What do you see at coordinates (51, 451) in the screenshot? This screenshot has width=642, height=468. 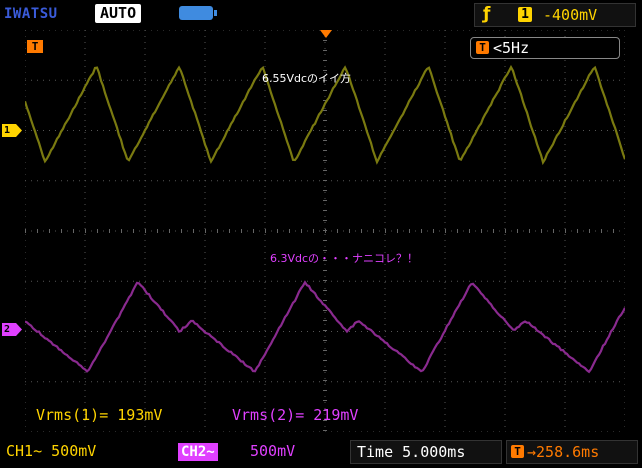 I see `ch1-scale: CH1~ 500mV` at bounding box center [51, 451].